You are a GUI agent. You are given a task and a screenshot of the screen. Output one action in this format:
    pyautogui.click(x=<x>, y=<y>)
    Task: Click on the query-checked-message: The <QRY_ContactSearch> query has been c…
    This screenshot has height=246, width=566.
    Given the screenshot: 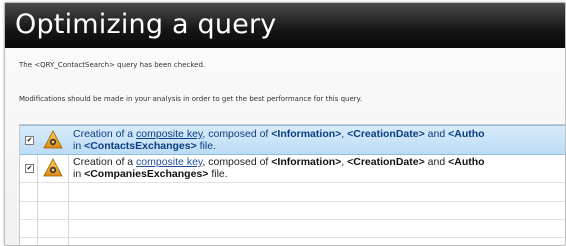 What is the action you would take?
    pyautogui.click(x=112, y=65)
    